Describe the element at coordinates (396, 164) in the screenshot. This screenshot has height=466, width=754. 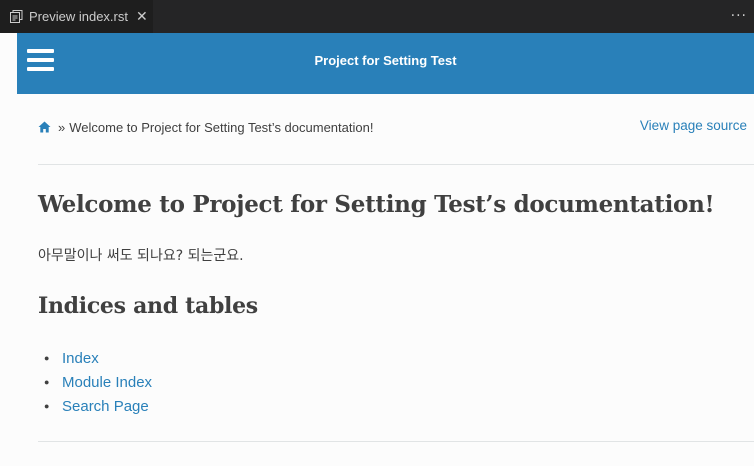
I see `top-divider` at that location.